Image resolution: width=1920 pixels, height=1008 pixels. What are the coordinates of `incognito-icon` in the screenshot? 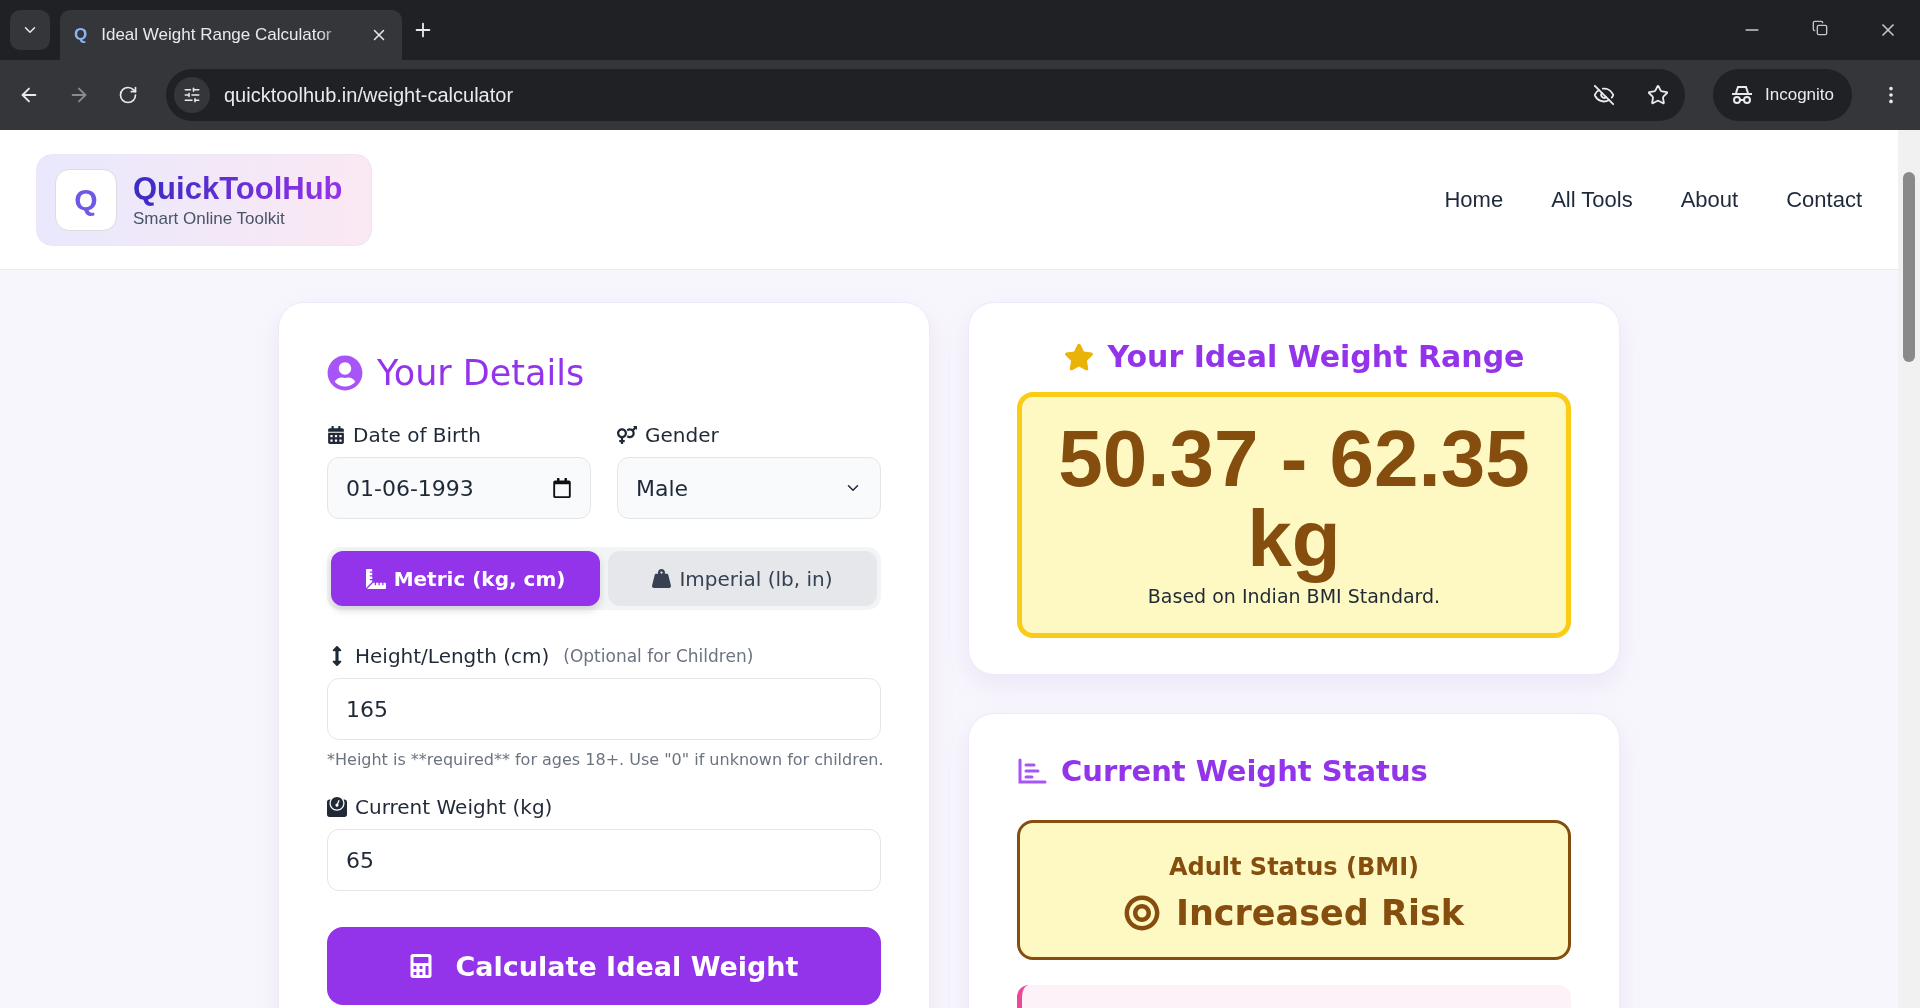 It's located at (1742, 95).